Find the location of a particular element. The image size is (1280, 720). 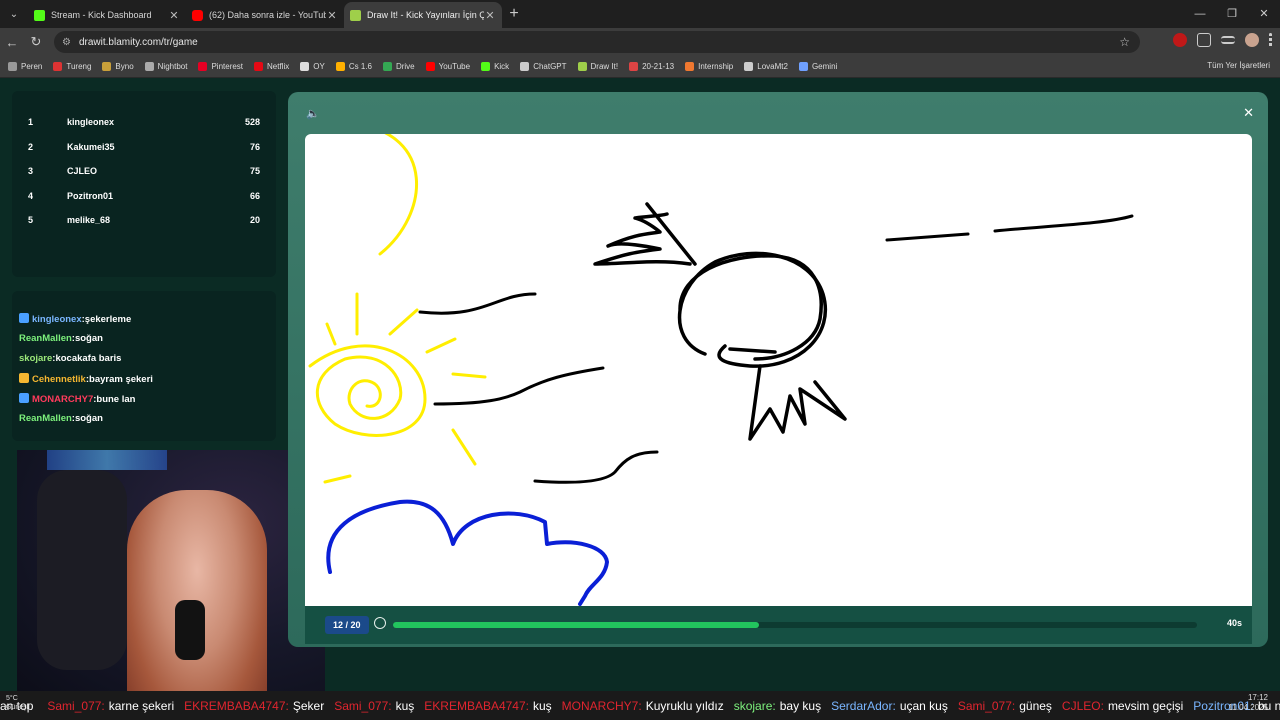

weather-widget: 5°C Güneşli is located at coordinates (18, 703).